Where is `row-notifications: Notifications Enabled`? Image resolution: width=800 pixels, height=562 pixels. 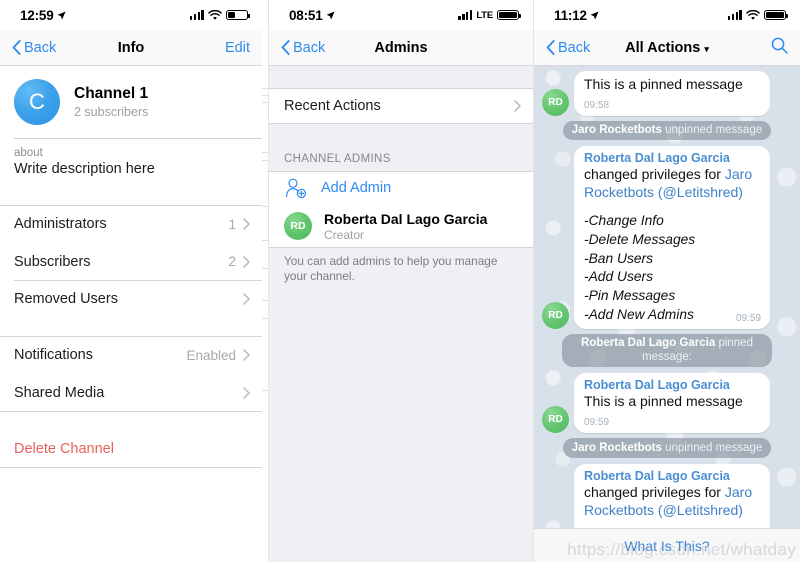
row-notifications: Notifications Enabled is located at coordinates (131, 355).